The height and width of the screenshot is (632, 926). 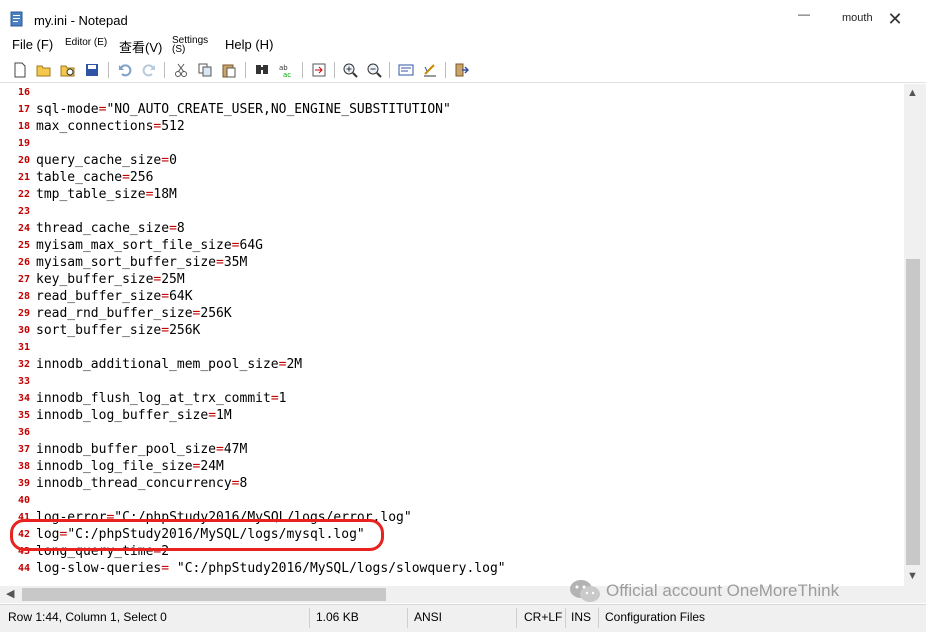 I want to click on copy-icon, so click(x=205, y=70).